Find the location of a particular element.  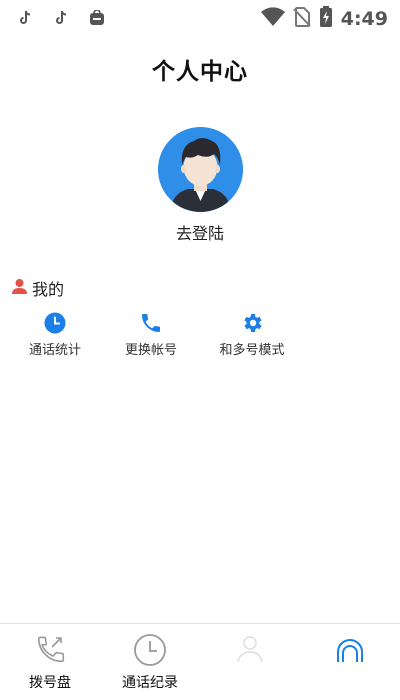

wifi-icon is located at coordinates (272, 19).